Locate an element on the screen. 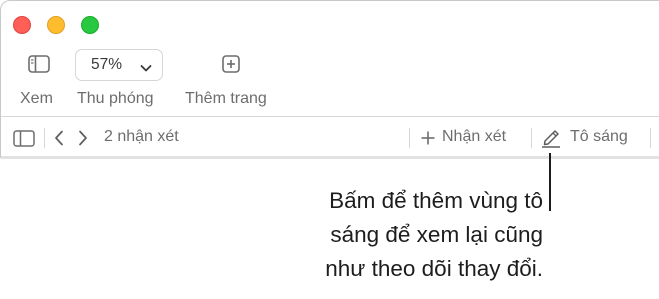  comment-count: 2 nhận xét is located at coordinates (141, 136).